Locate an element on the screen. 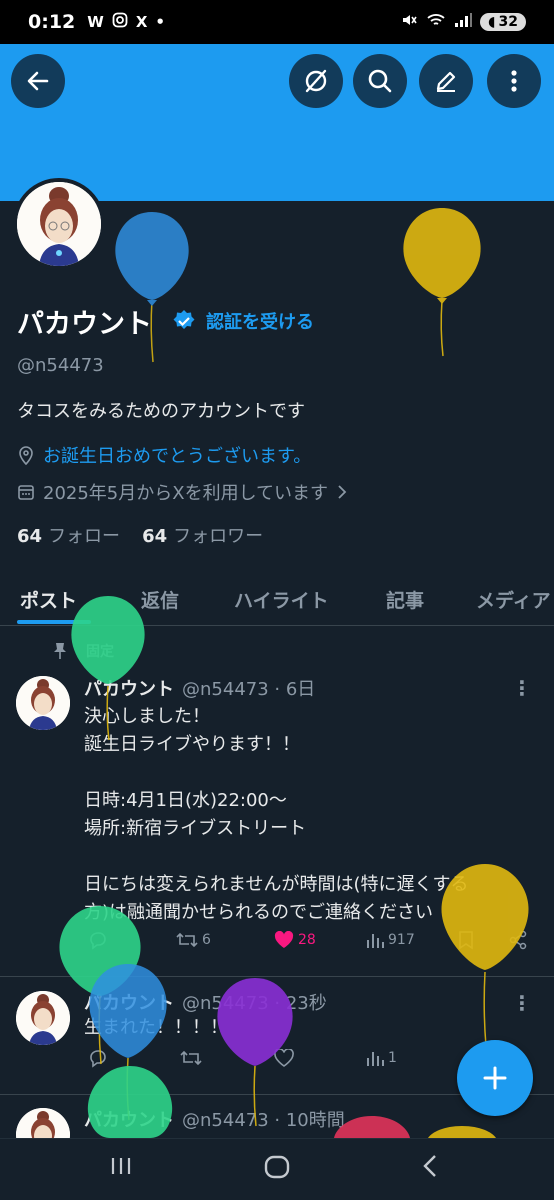 The width and height of the screenshot is (554, 1200). post-time: · 6日 is located at coordinates (295, 689).